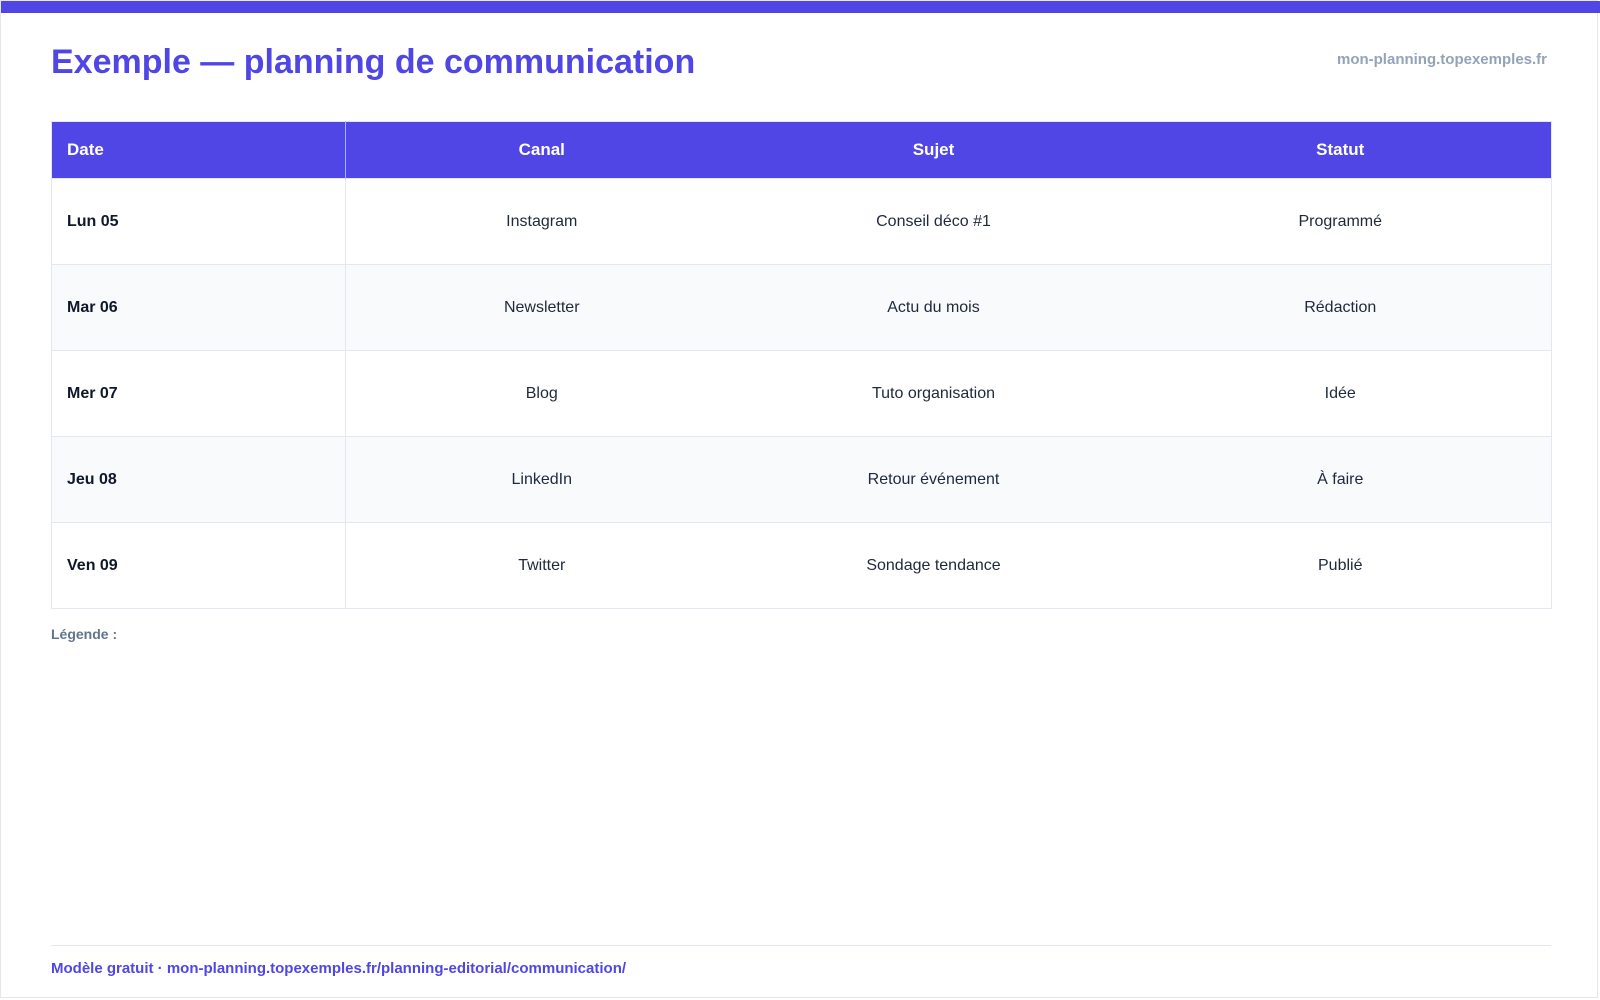 The height and width of the screenshot is (1000, 1600). I want to click on site-name: mon-planning.topexemples.fr, so click(1441, 59).